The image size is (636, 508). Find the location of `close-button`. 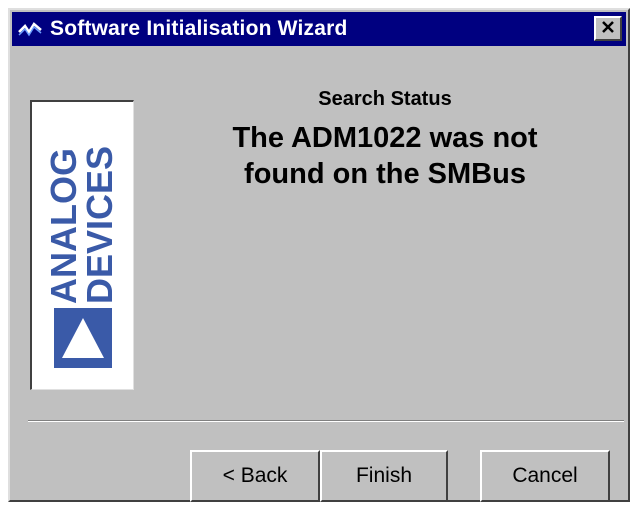

close-button is located at coordinates (608, 28).